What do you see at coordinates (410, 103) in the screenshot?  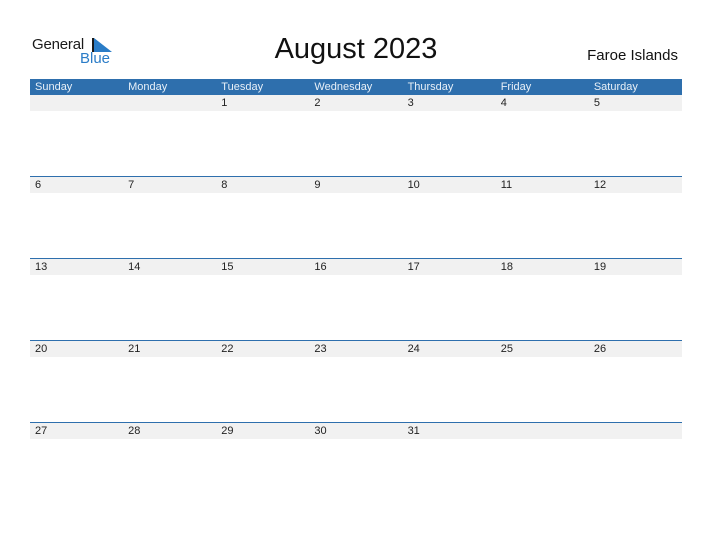 I see `day-cell: 3` at bounding box center [410, 103].